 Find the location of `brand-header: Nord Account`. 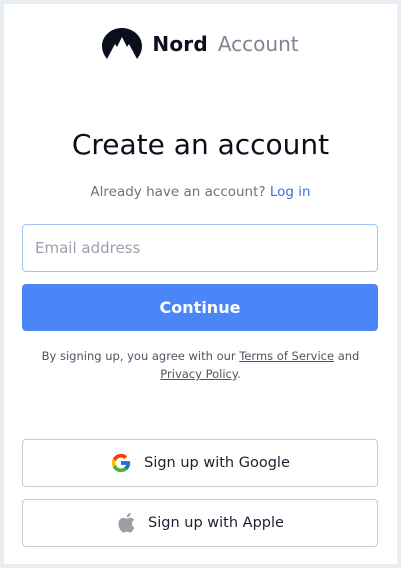

brand-header: Nord Account is located at coordinates (200, 44).